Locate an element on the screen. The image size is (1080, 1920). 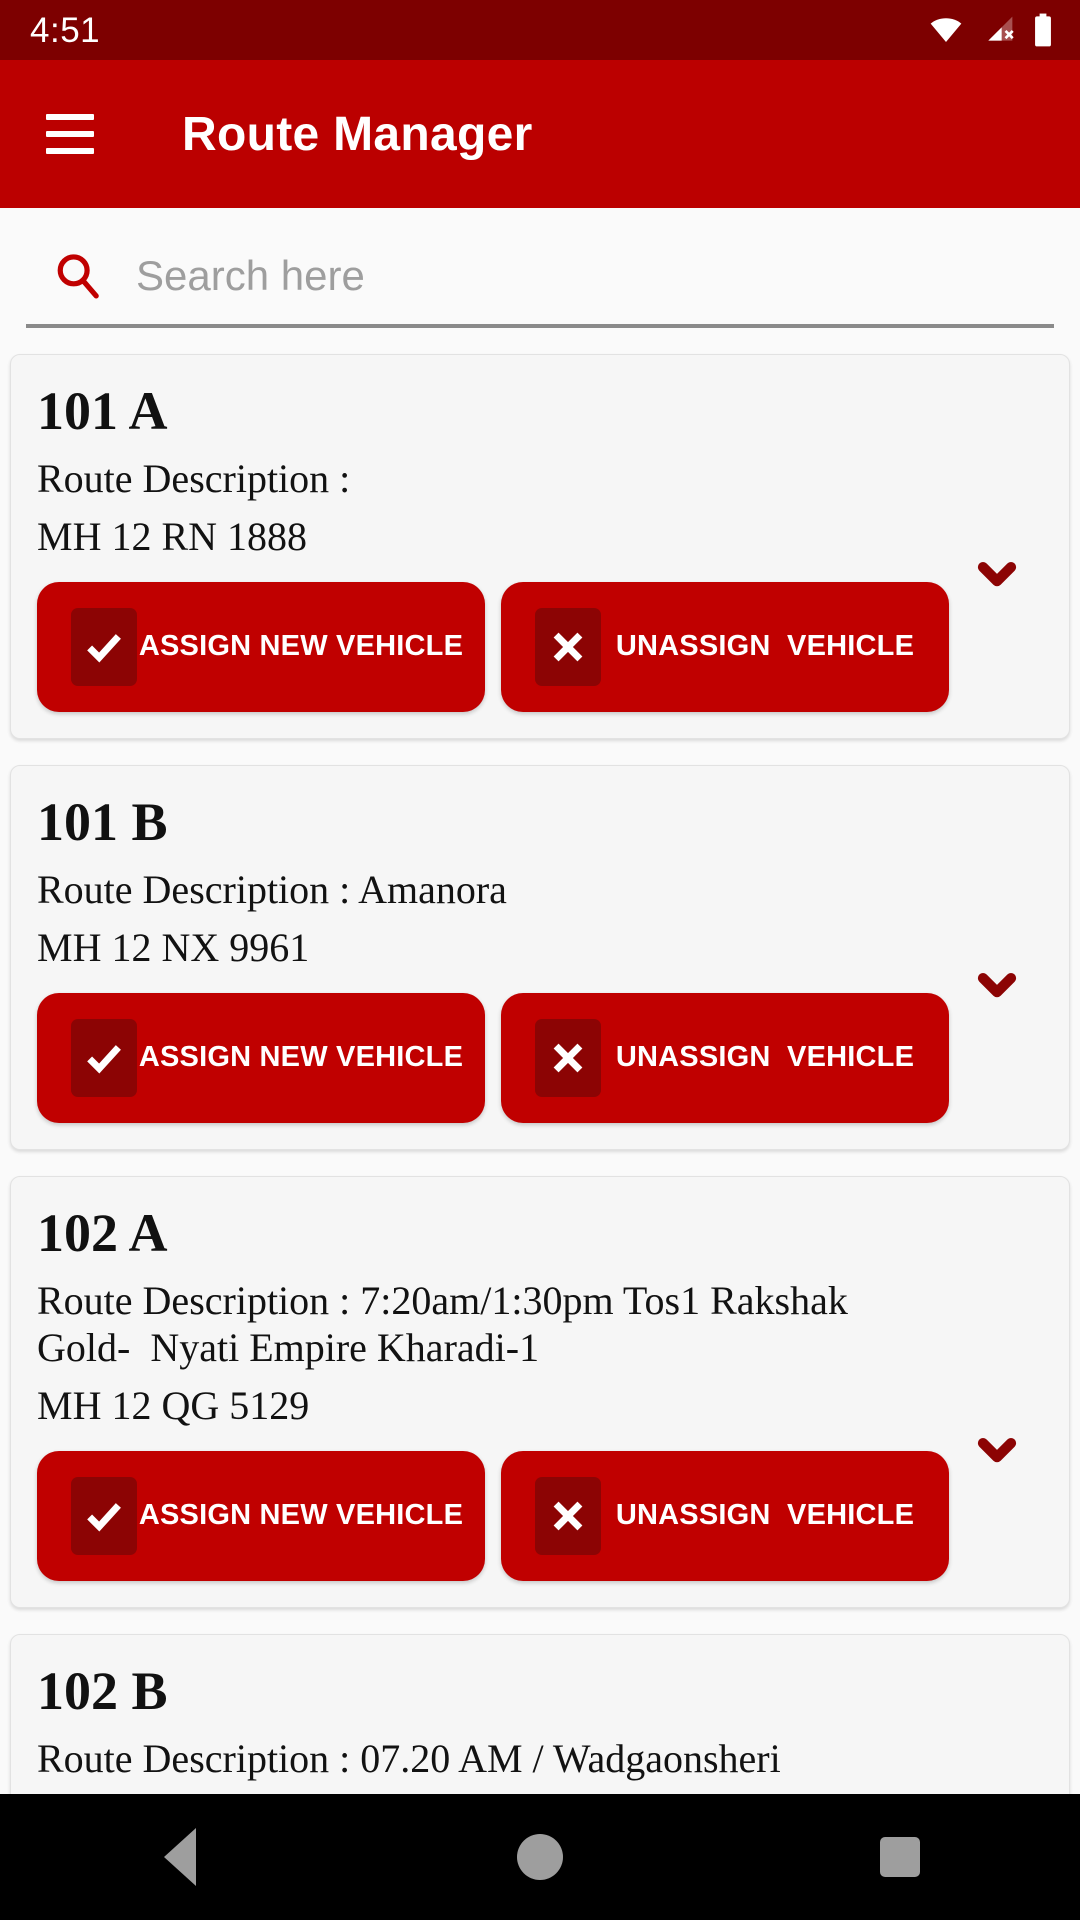
cellular-no-sim-icon is located at coordinates (999, 30).